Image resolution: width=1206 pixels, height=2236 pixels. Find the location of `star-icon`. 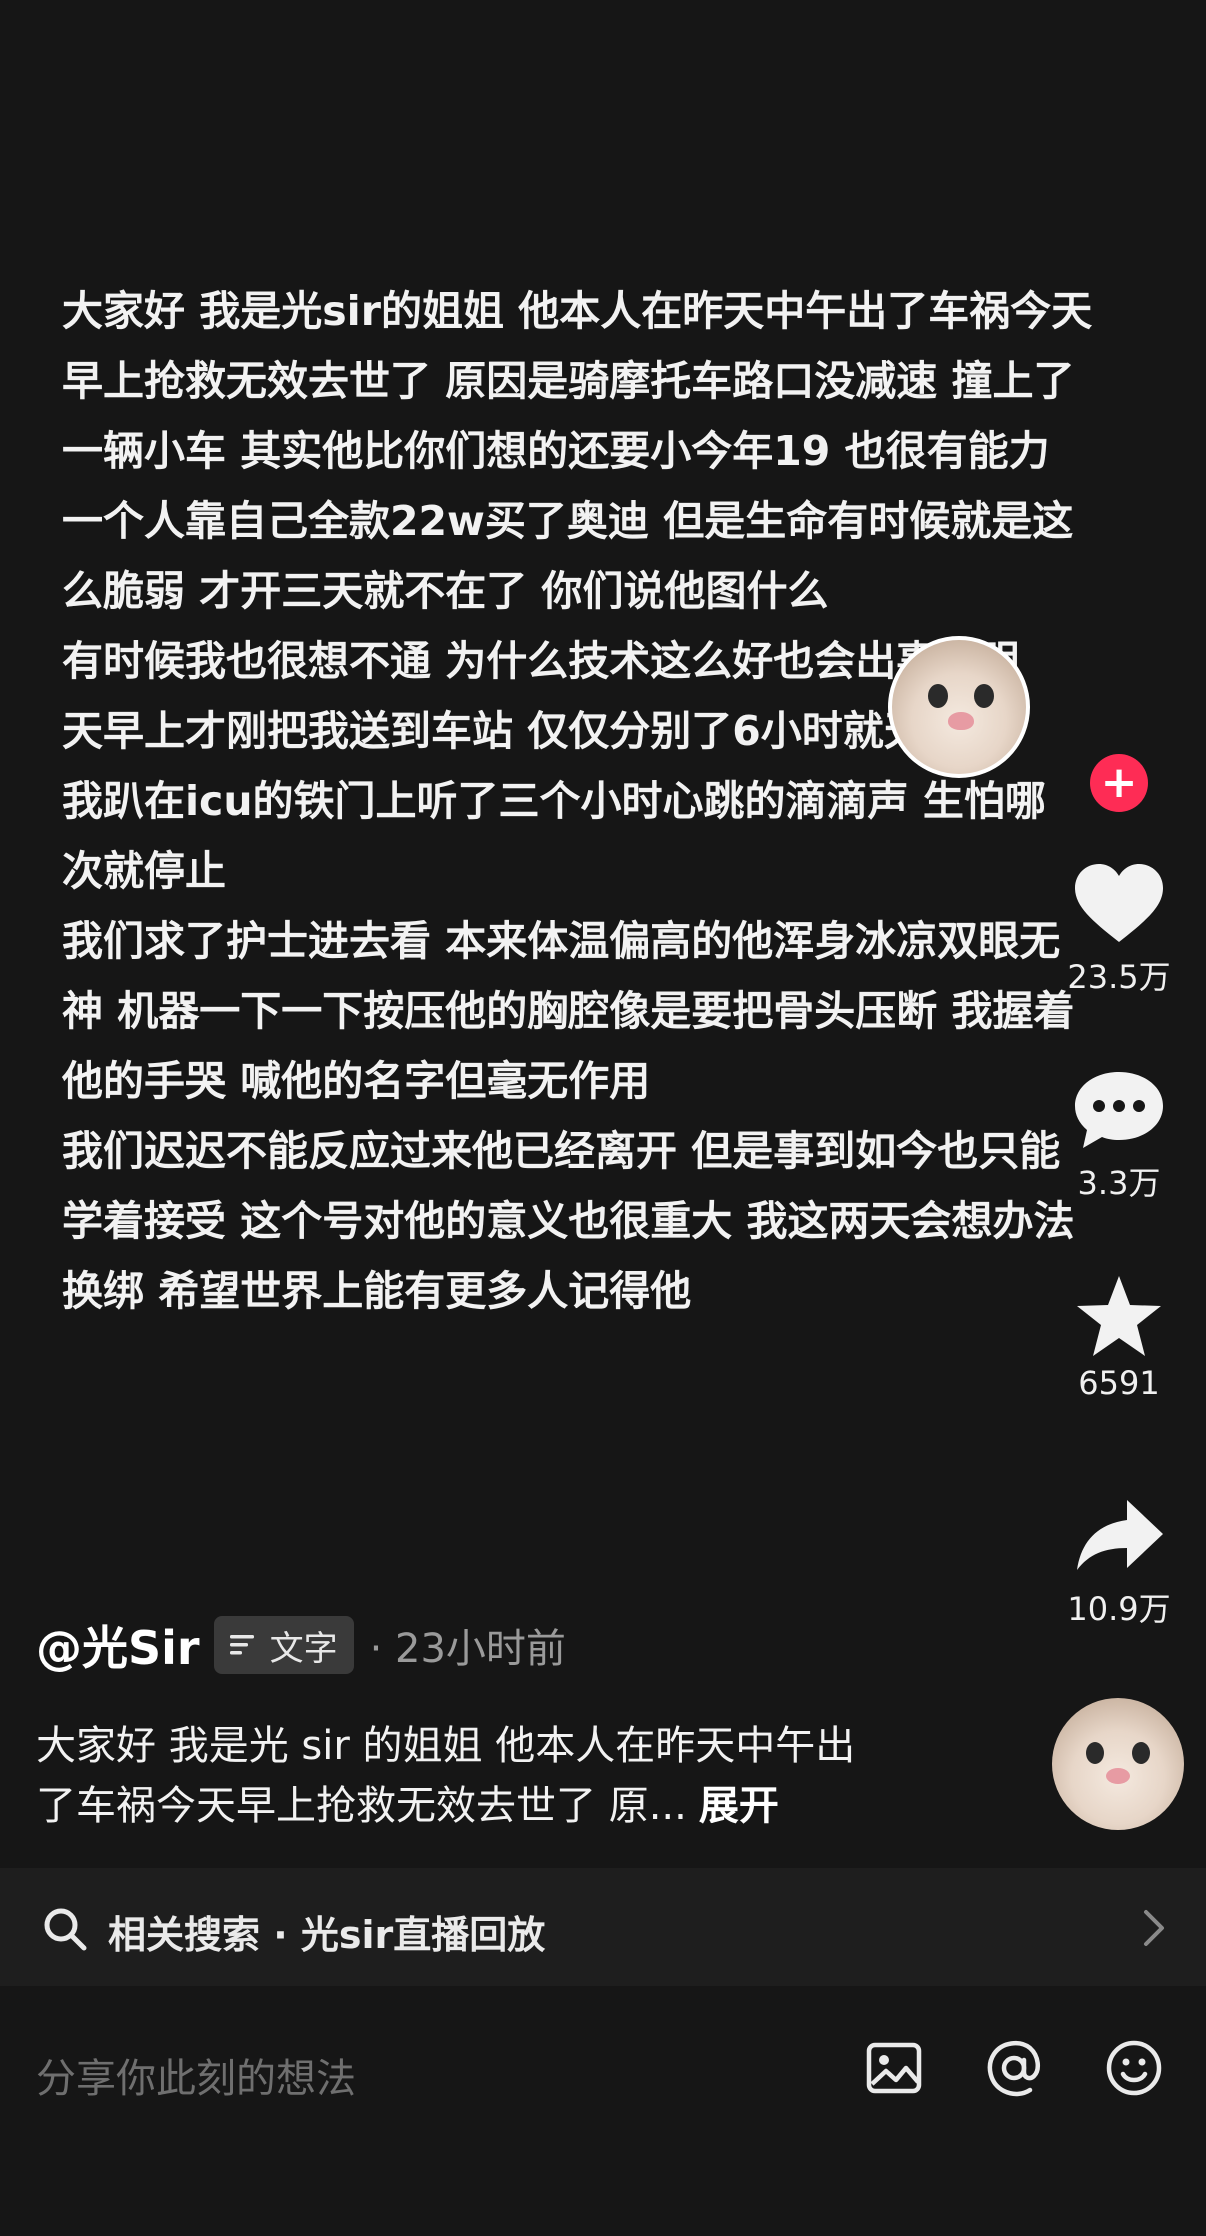

star-icon is located at coordinates (1119, 1316).